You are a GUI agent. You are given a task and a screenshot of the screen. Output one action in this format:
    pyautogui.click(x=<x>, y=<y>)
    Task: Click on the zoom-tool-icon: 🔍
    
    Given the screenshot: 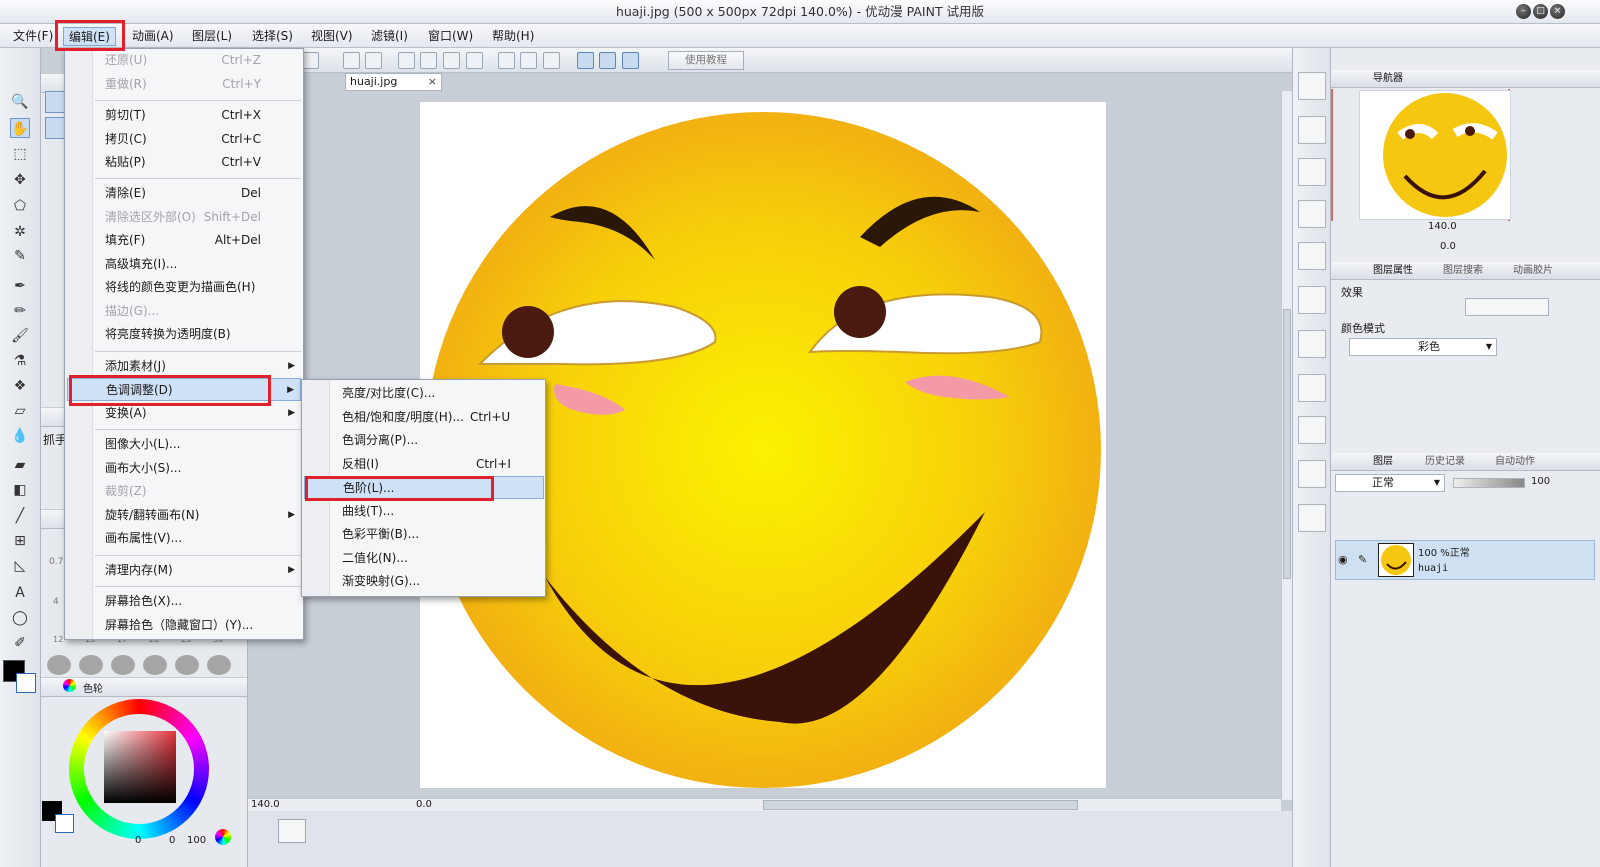 What is the action you would take?
    pyautogui.click(x=20, y=102)
    